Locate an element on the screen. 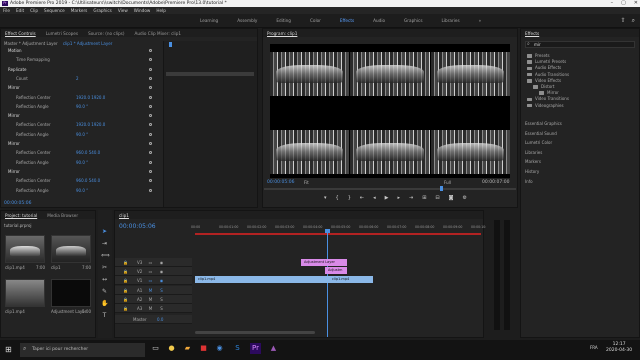 The image size is (640, 360). tab-effects: Effects is located at coordinates (532, 33).